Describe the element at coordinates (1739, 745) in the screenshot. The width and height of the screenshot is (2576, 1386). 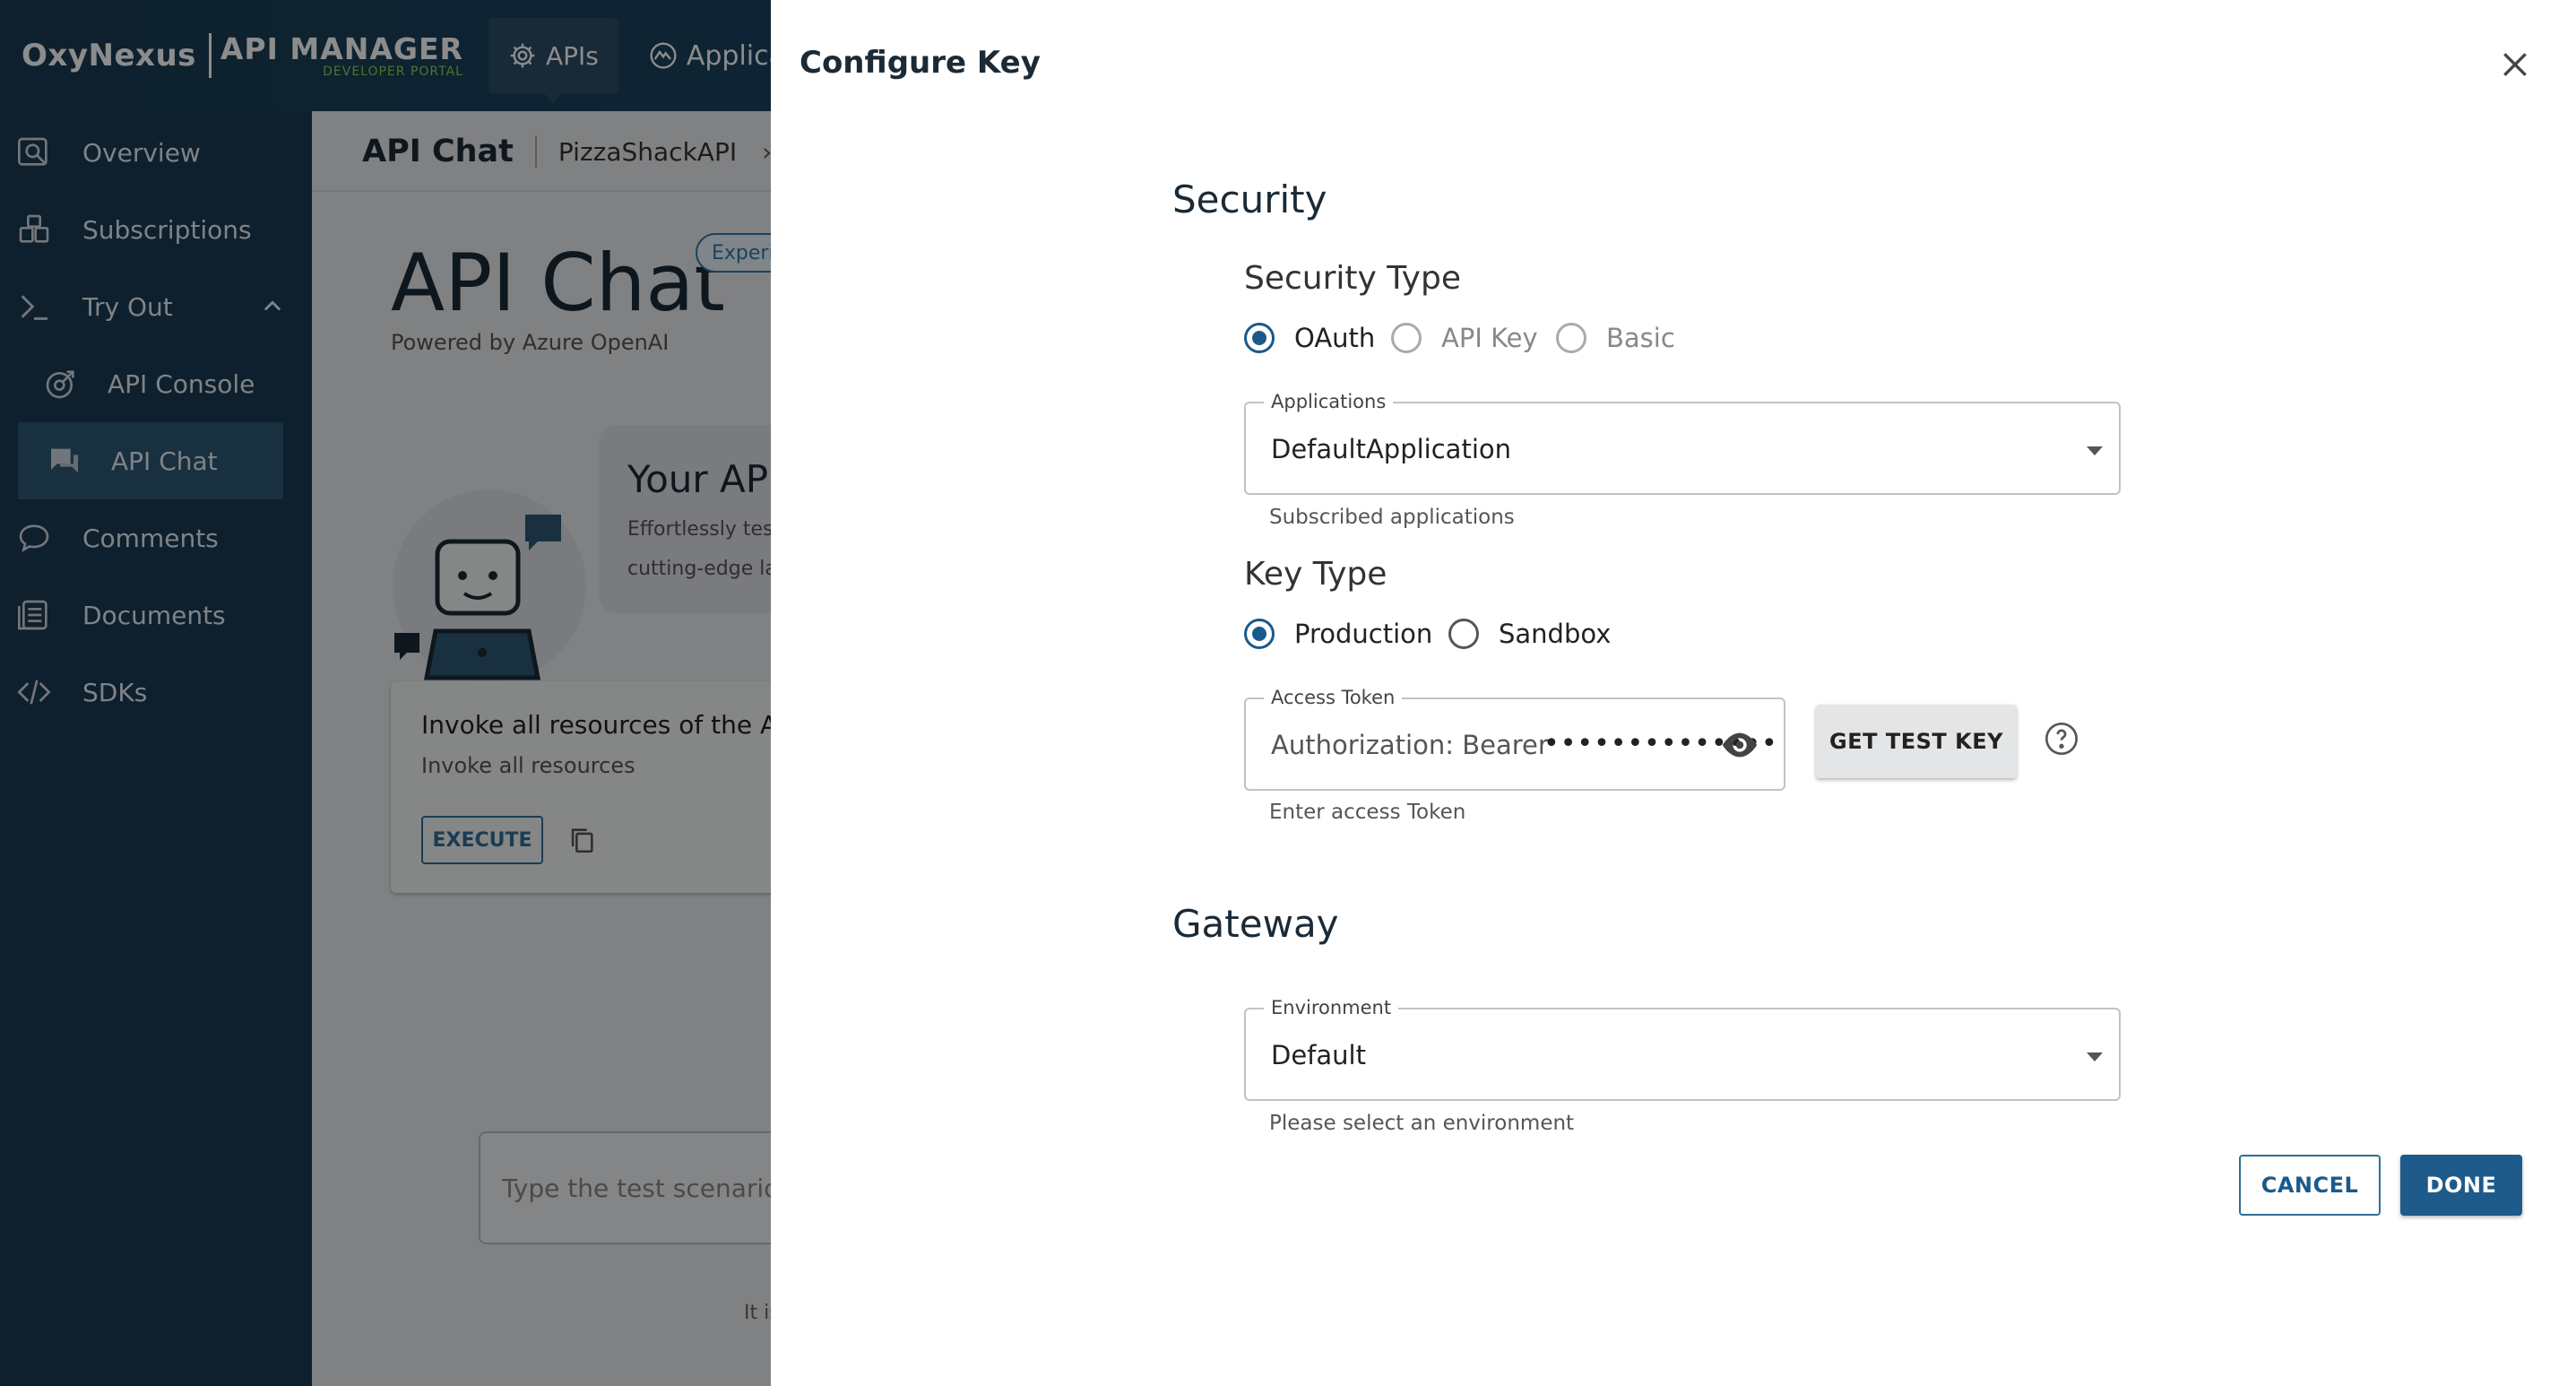
I see `eye-icon` at that location.